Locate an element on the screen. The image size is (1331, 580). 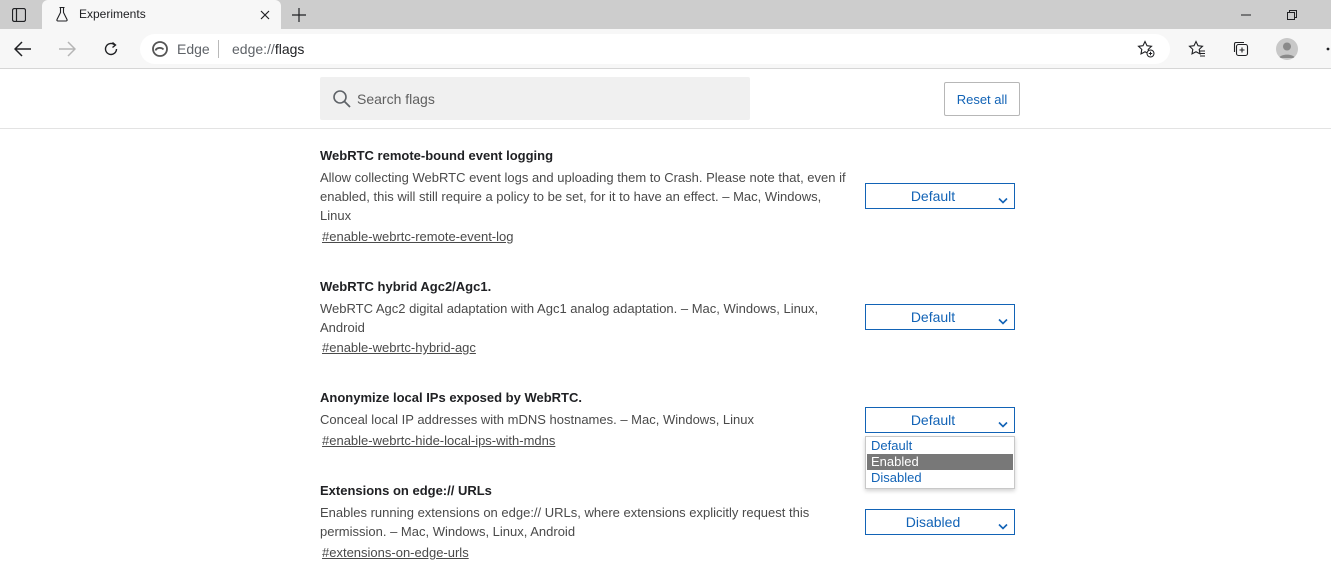
restore-icon is located at coordinates (1292, 15).